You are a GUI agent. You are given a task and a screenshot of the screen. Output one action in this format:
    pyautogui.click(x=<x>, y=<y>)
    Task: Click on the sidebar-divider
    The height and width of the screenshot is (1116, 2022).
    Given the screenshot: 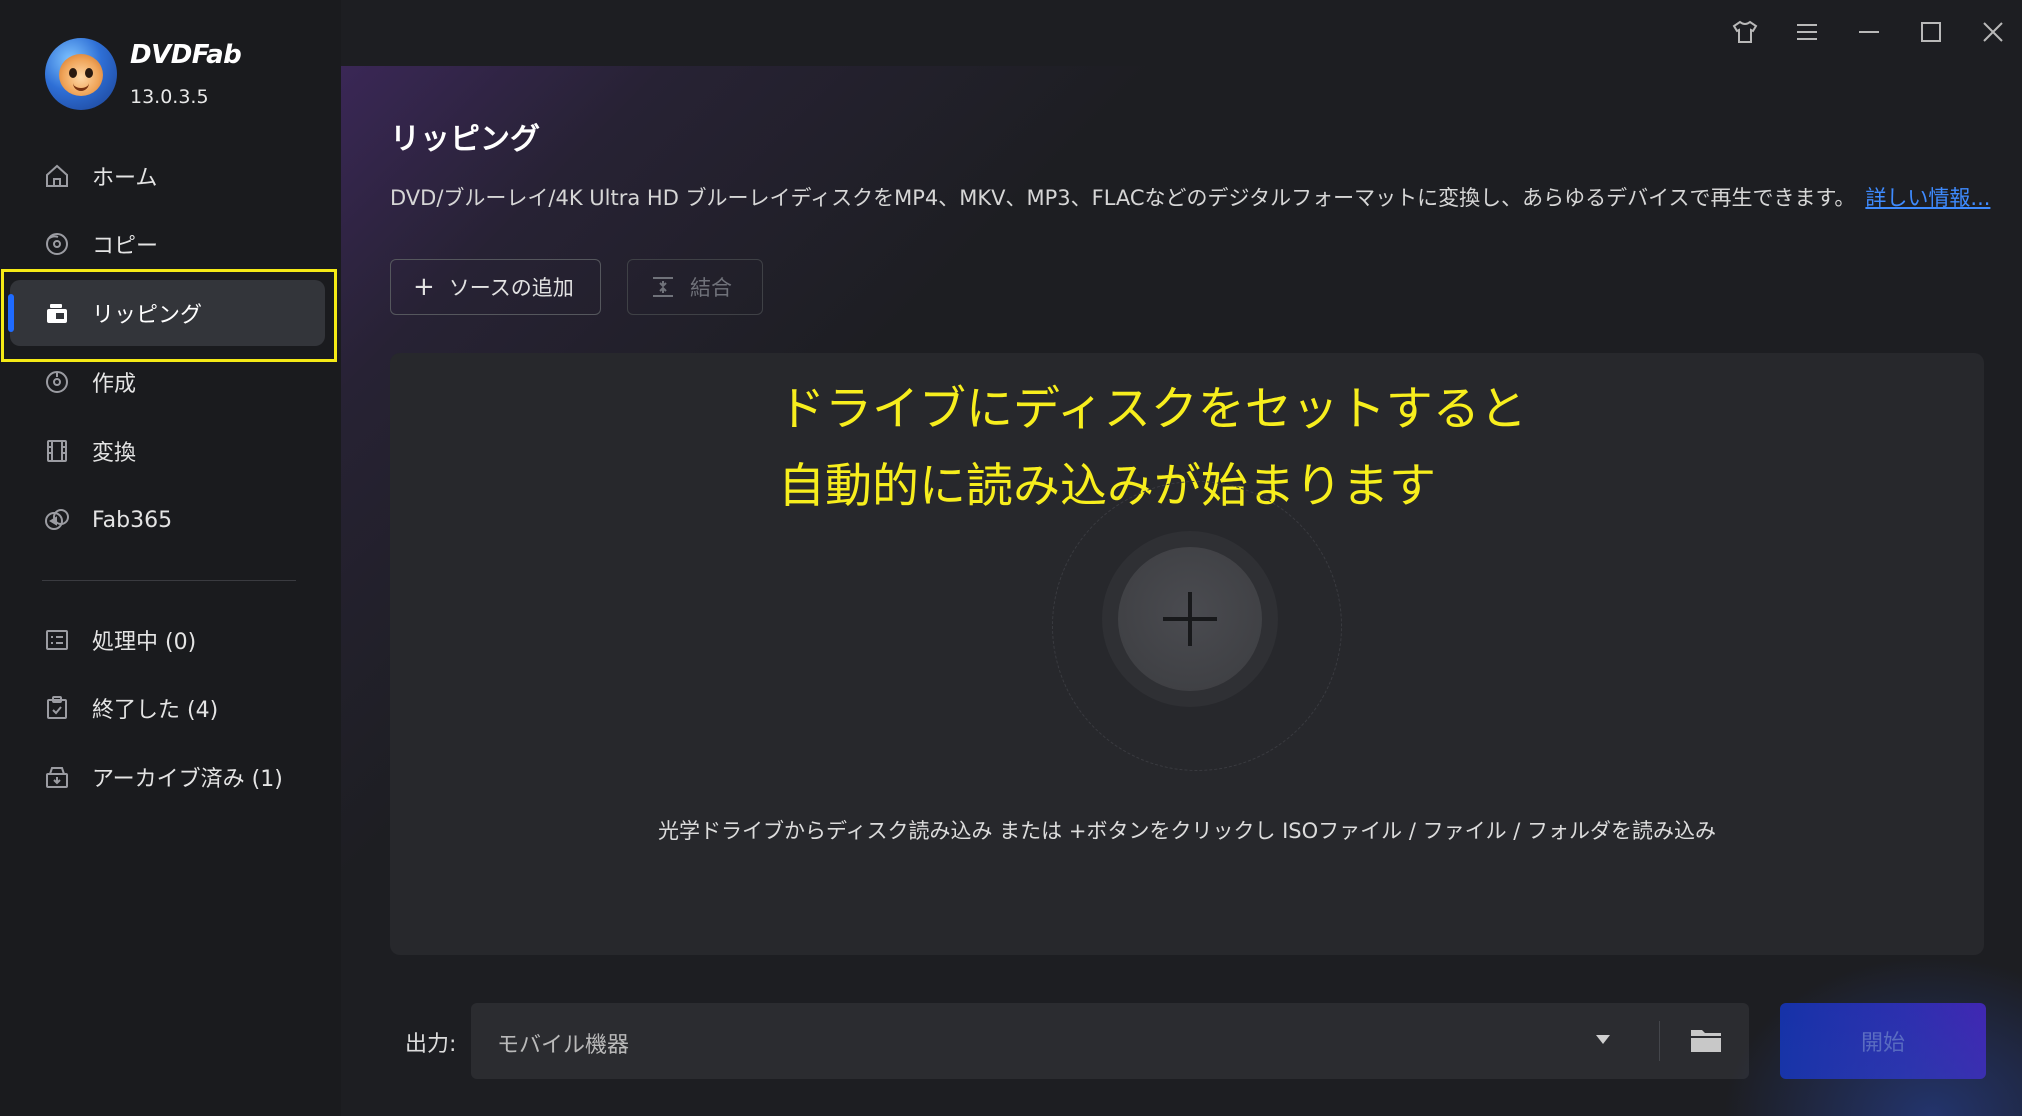 What is the action you would take?
    pyautogui.click(x=169, y=580)
    